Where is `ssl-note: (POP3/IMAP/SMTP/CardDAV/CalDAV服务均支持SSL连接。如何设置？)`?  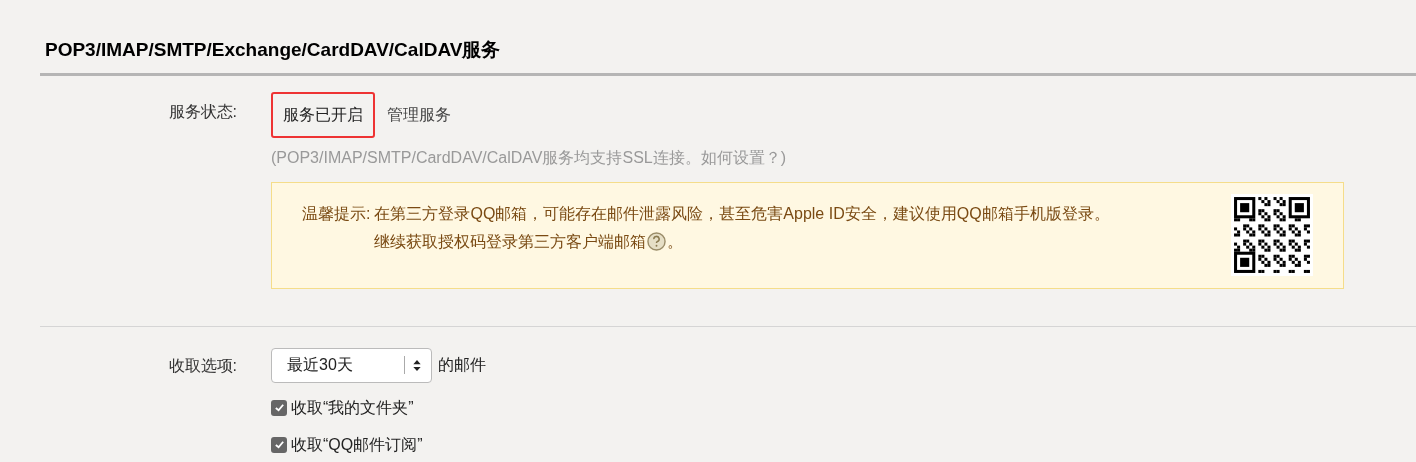 ssl-note: (POP3/IMAP/SMTP/CardDAV/CalDAV服务均支持SSL连接。如何设置？) is located at coordinates (529, 157).